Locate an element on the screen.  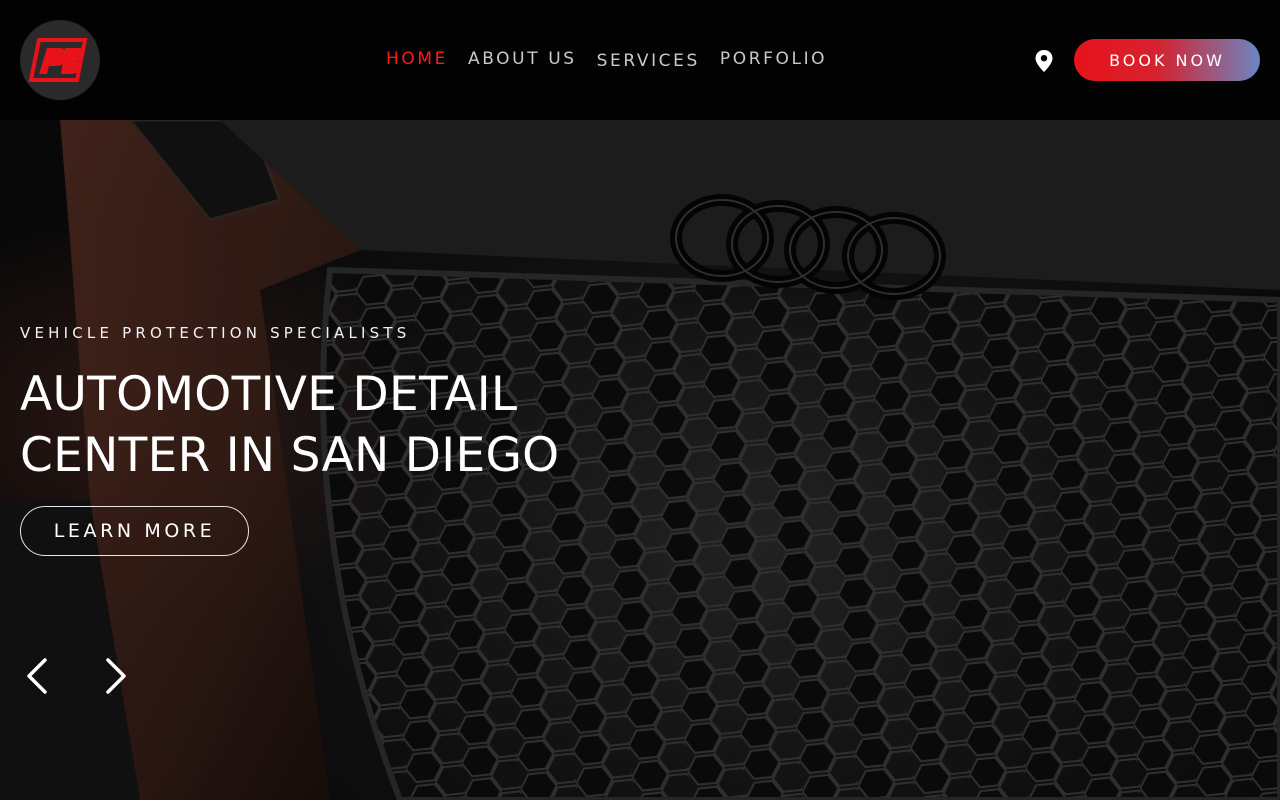
slider-next-button is located at coordinates (116, 676).